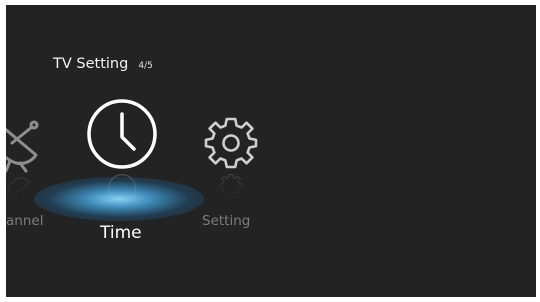  I want to click on gear-reflection, so click(231, 185).